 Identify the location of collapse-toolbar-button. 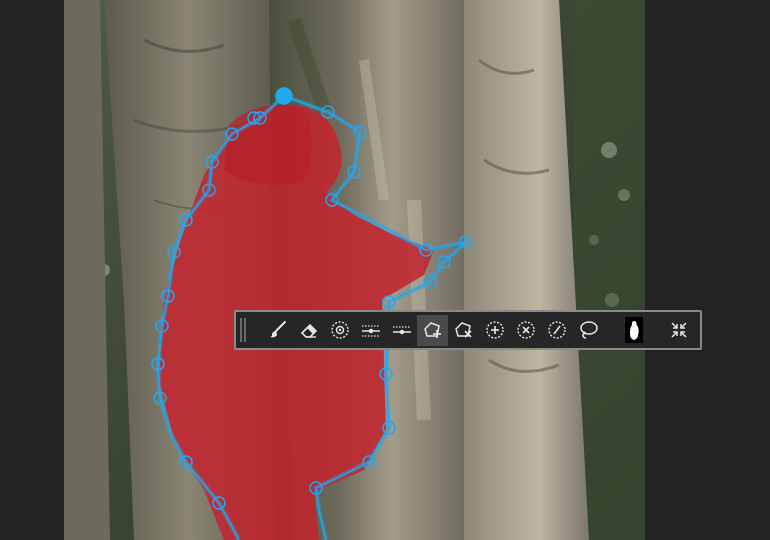
(678, 330).